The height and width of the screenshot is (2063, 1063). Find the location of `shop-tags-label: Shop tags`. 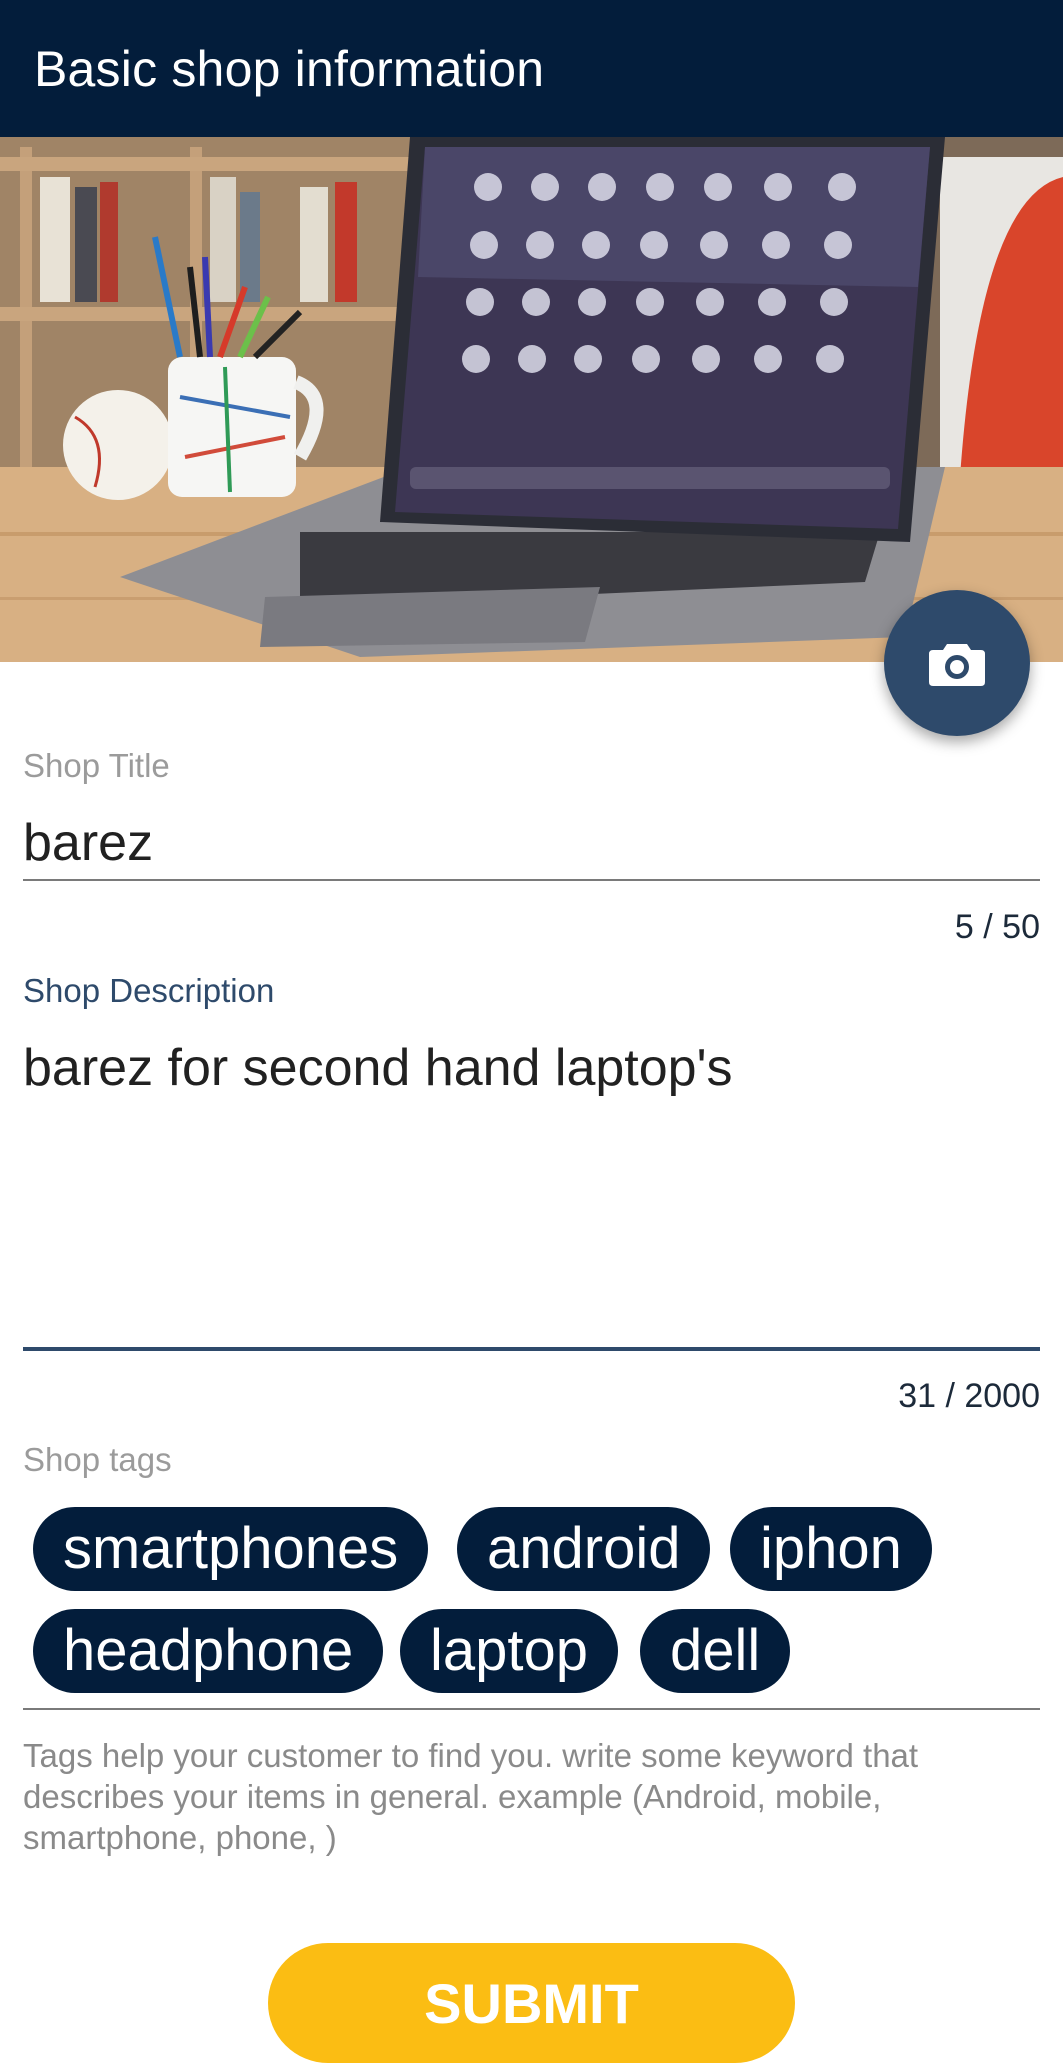

shop-tags-label: Shop tags is located at coordinates (97, 1459).